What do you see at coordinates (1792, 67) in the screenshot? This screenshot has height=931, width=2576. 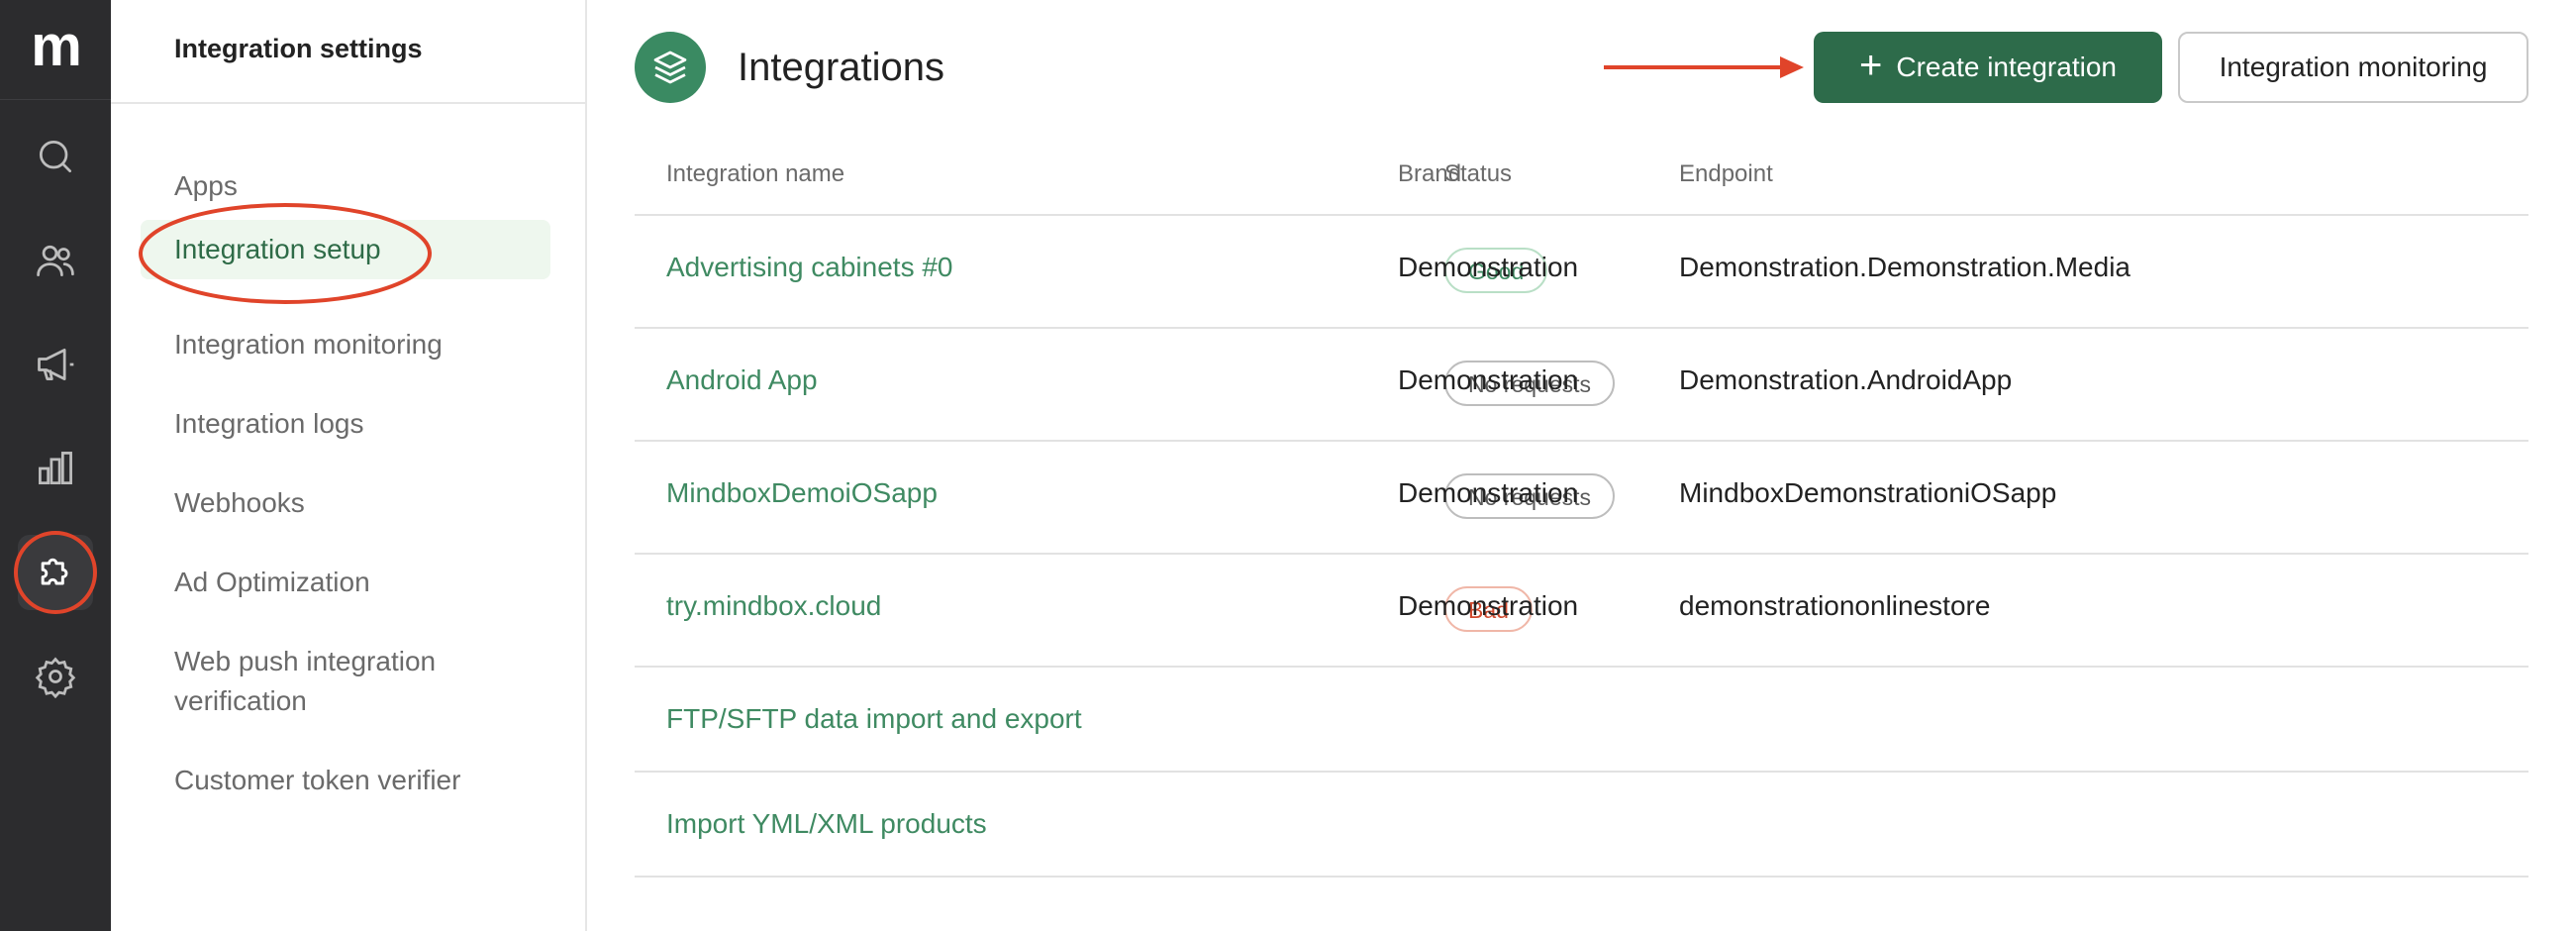 I see `arrow-head-icon` at bounding box center [1792, 67].